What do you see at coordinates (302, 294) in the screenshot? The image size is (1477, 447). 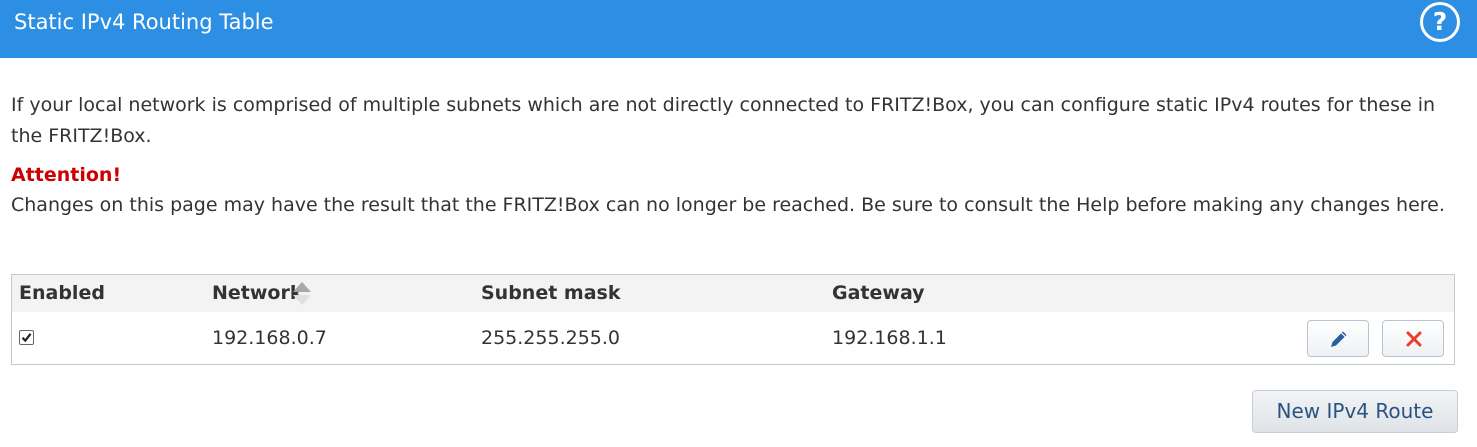 I see `sort-arrows-icon` at bounding box center [302, 294].